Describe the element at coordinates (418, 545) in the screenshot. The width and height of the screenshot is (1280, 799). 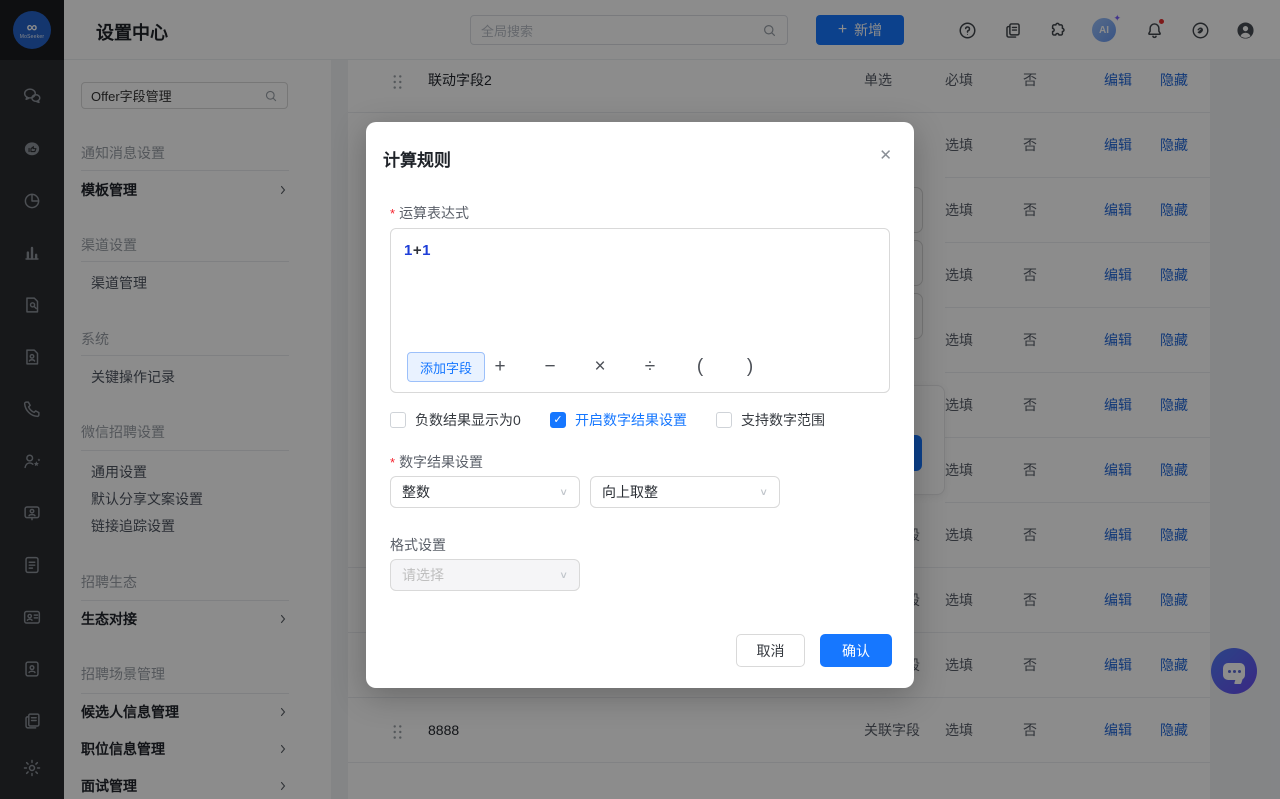
I see `format-label: 格式设置` at that location.